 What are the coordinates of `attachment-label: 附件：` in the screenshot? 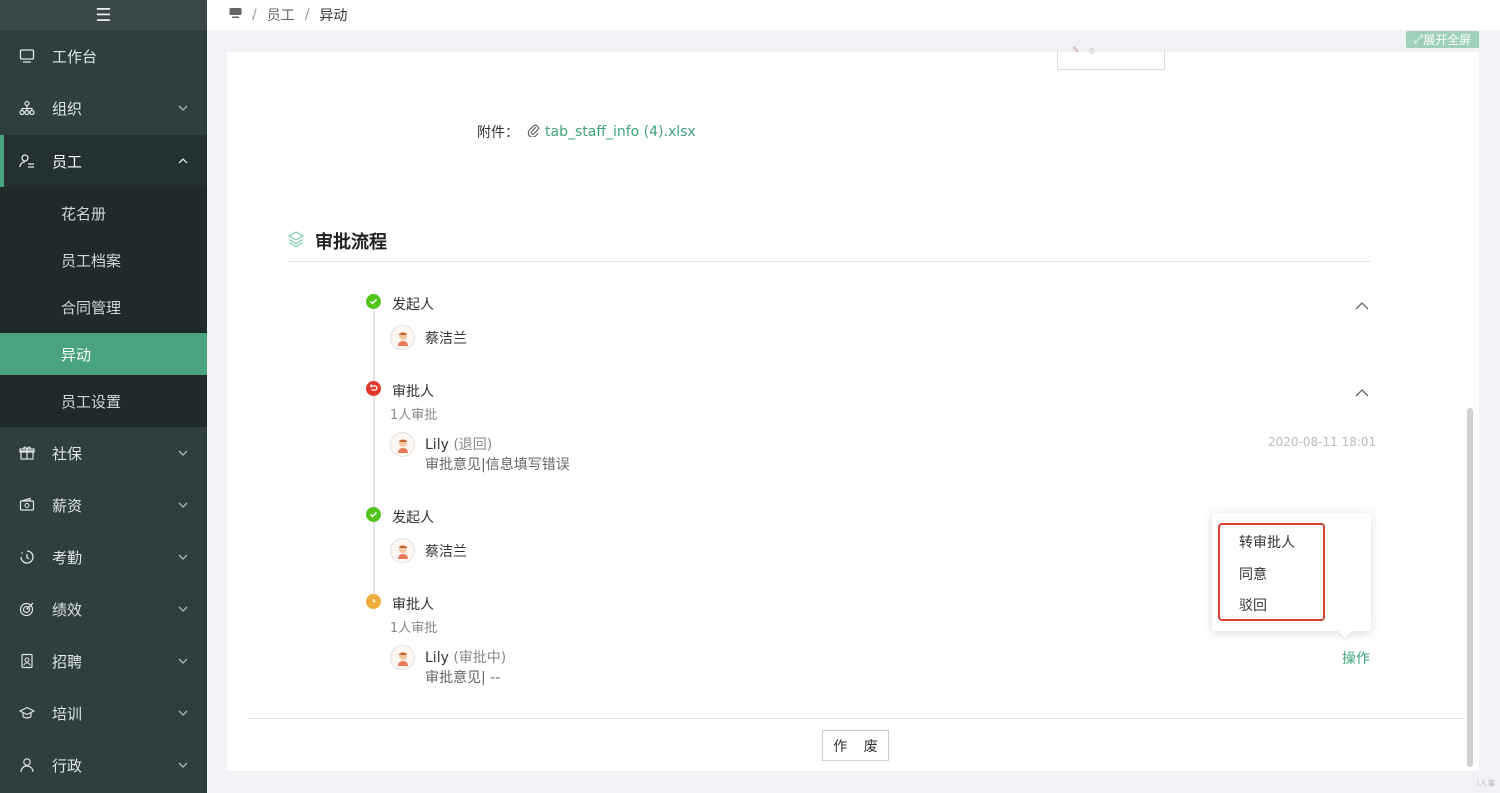 It's located at (498, 133).